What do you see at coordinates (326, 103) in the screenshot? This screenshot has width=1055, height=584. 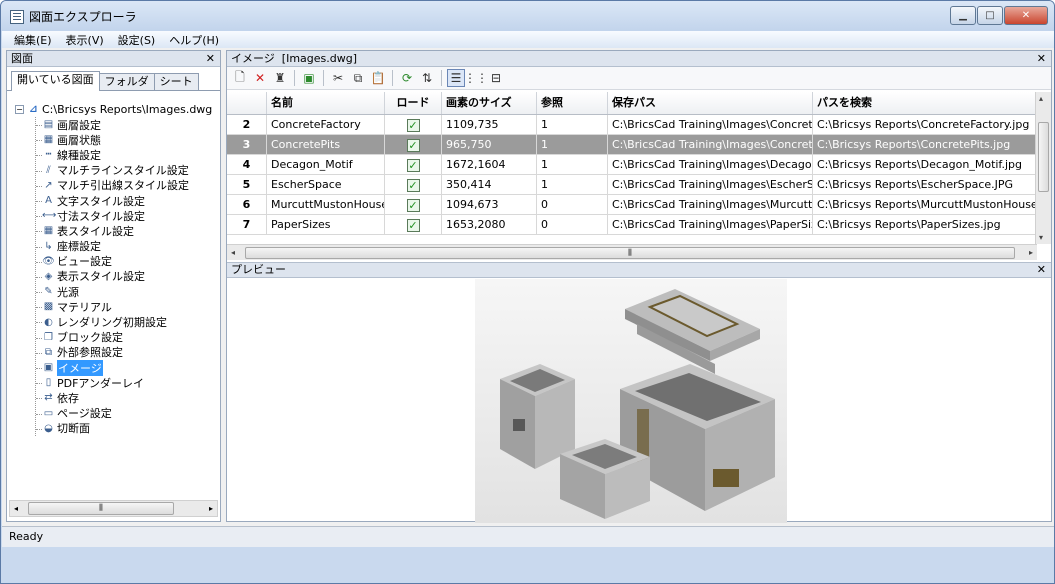 I see `column-header-name: 名前` at bounding box center [326, 103].